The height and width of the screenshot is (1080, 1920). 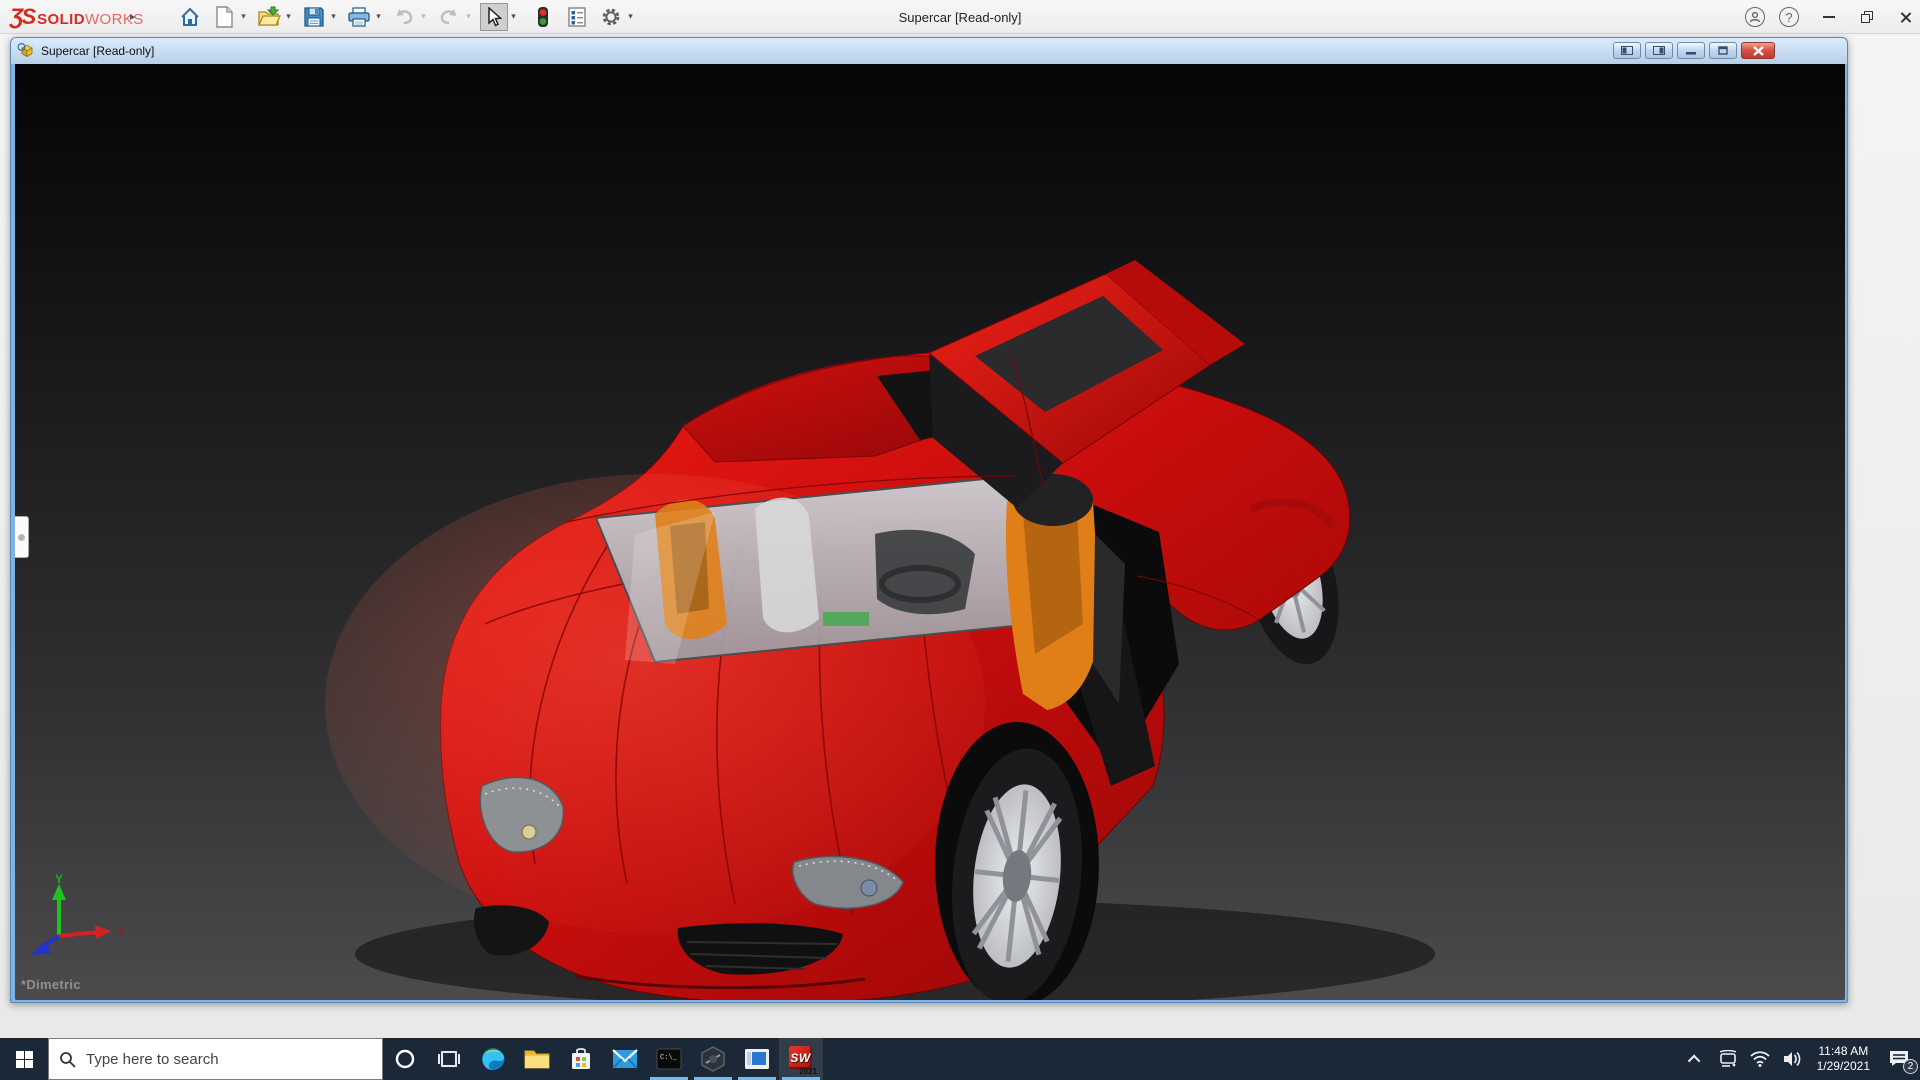 I want to click on file-explorer-icon, so click(x=537, y=1059).